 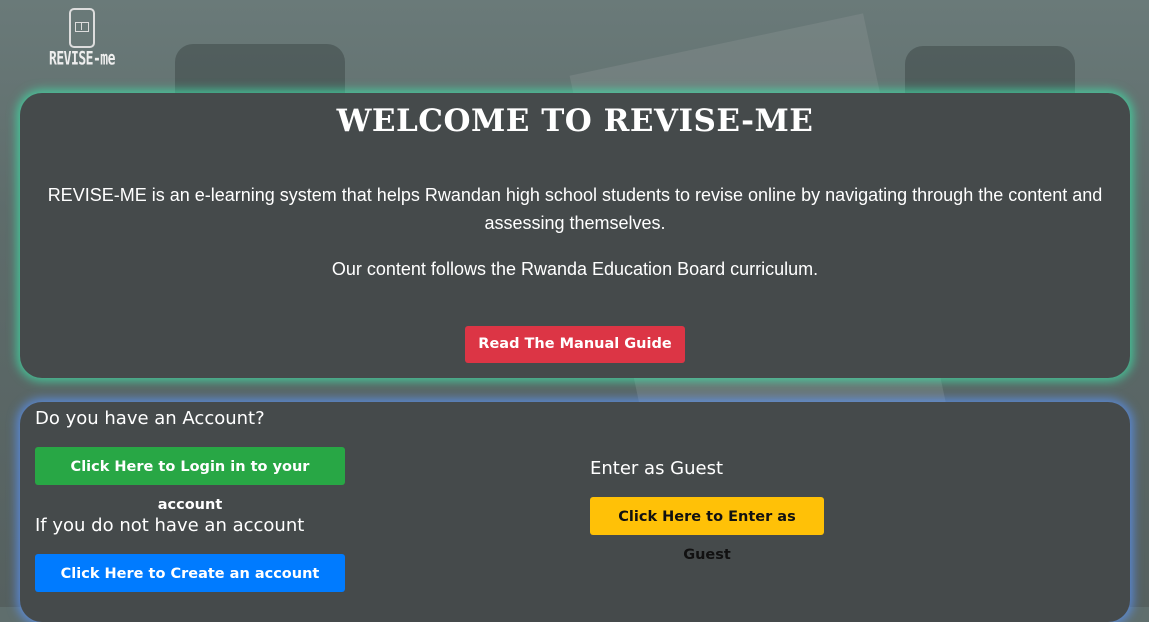 What do you see at coordinates (82, 59) in the screenshot?
I see `logo-text: REVISE-me` at bounding box center [82, 59].